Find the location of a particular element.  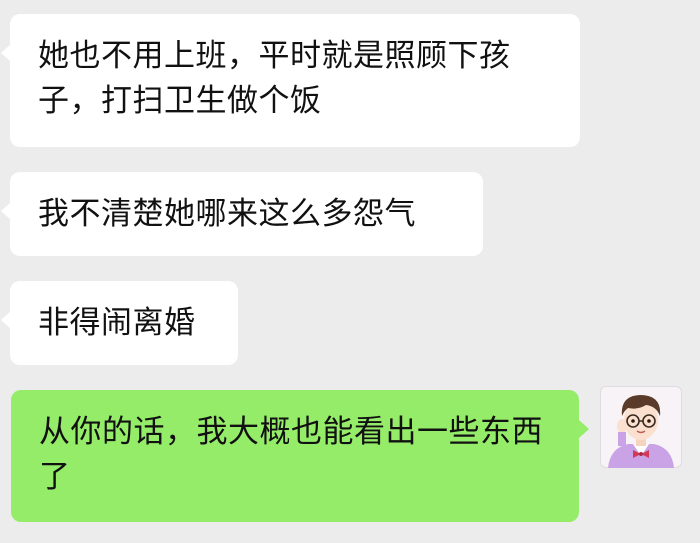

incoming-message-bubble: 我不清楚她哪来这么多怨气 is located at coordinates (242, 214).